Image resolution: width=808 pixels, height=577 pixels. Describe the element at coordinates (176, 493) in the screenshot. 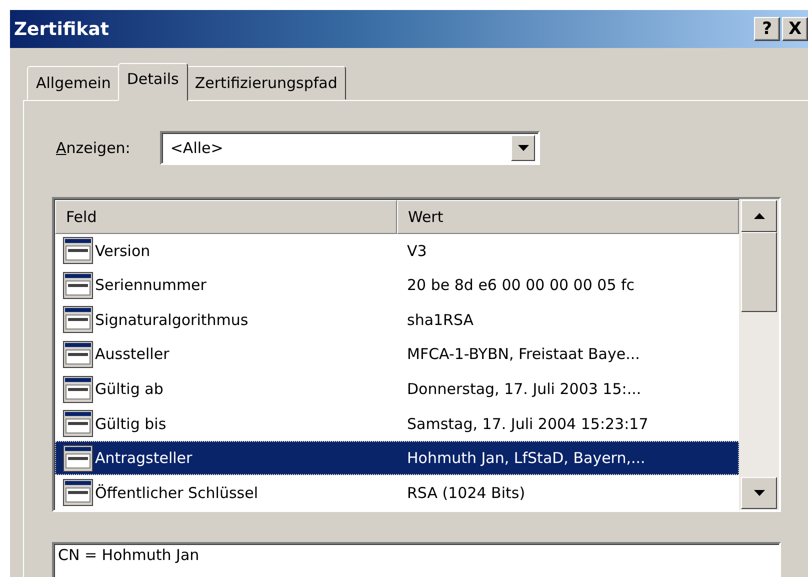

I see `field-name: Öffentlicher Schlüssel` at that location.